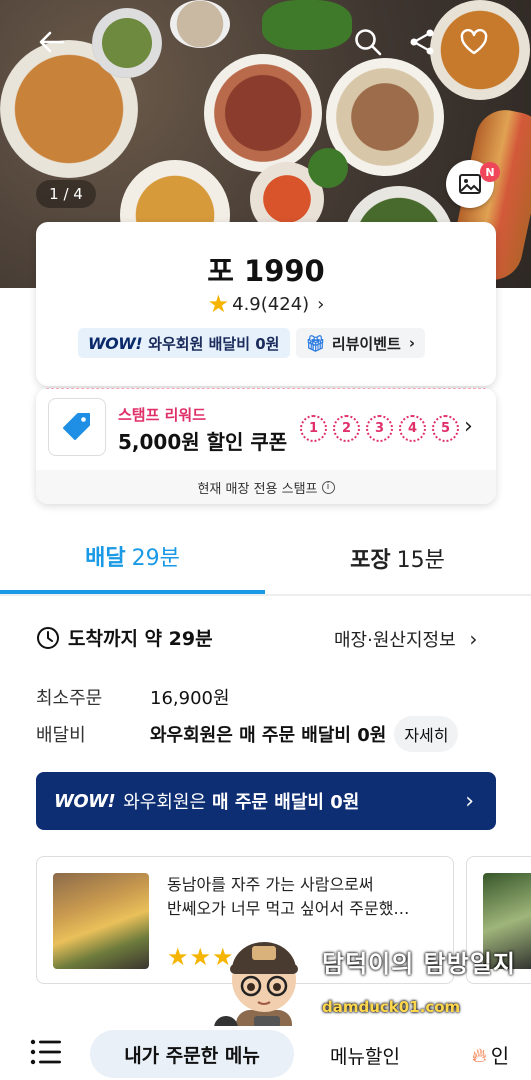 Image resolution: width=531 pixels, height=1080 pixels. I want to click on fee-detail-button: 자세히, so click(426, 734).